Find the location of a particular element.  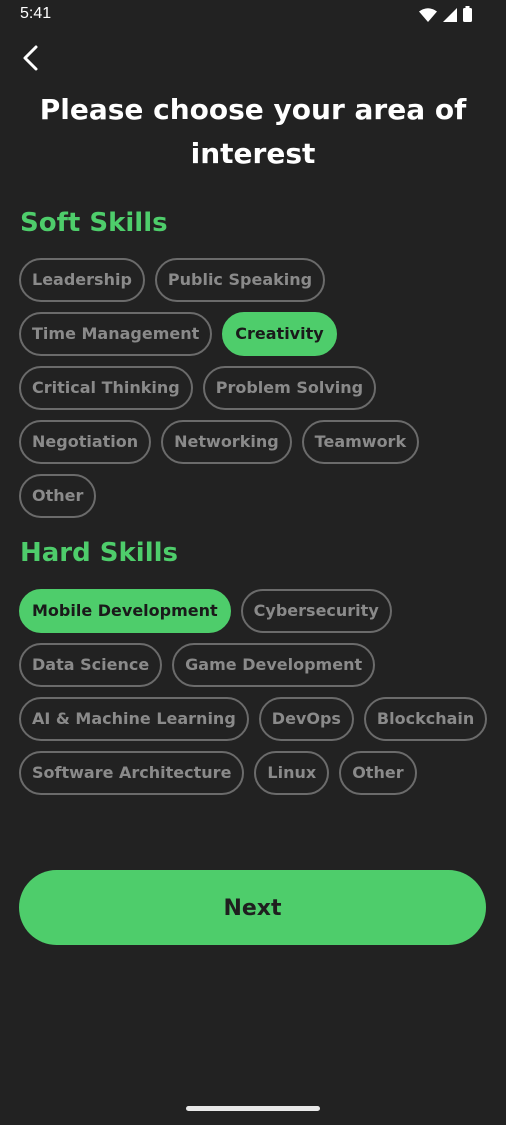

chevron-left-icon is located at coordinates (30, 60).